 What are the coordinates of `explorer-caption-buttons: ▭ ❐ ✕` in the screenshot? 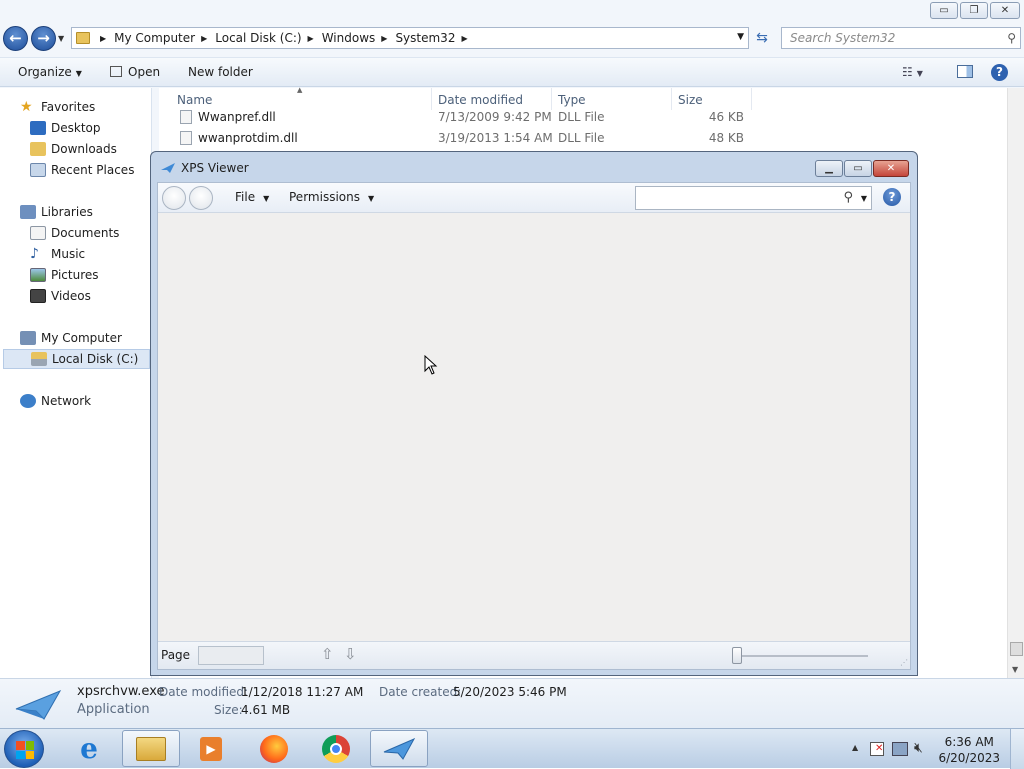 It's located at (975, 10).